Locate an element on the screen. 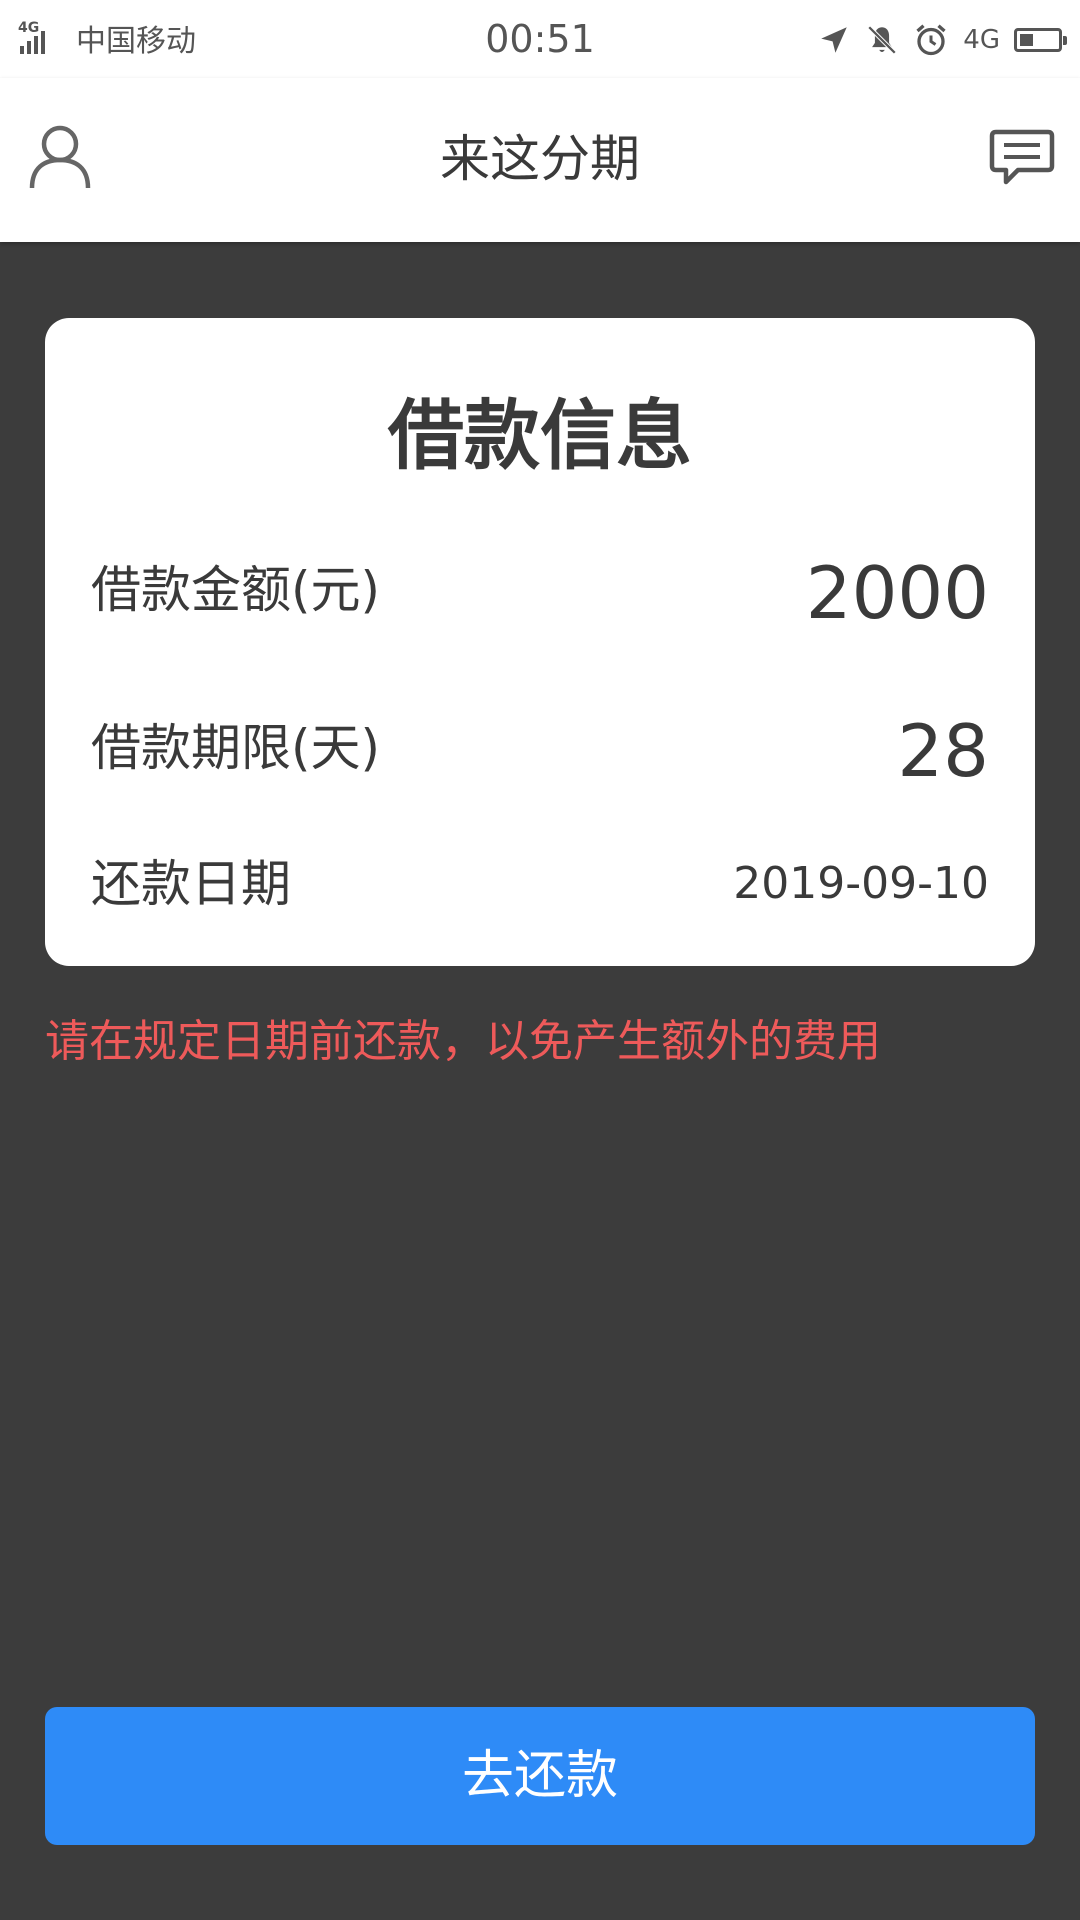 The height and width of the screenshot is (1920, 1080). message-button is located at coordinates (1022, 159).